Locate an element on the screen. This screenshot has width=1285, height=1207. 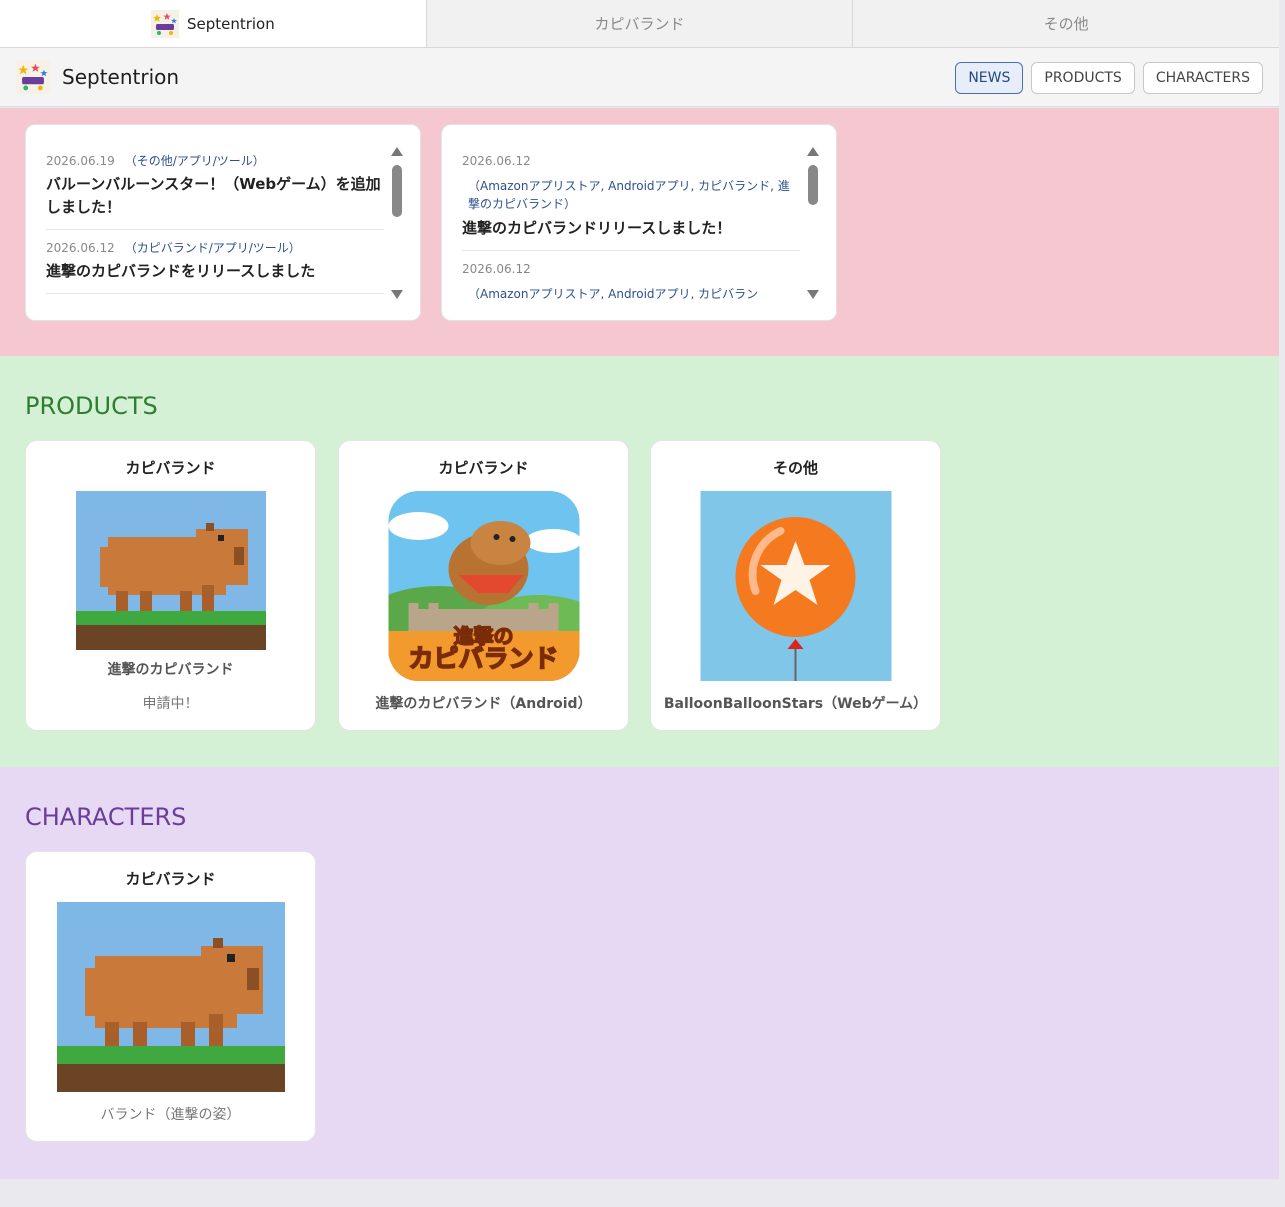
balloon-star-image is located at coordinates (795, 586).